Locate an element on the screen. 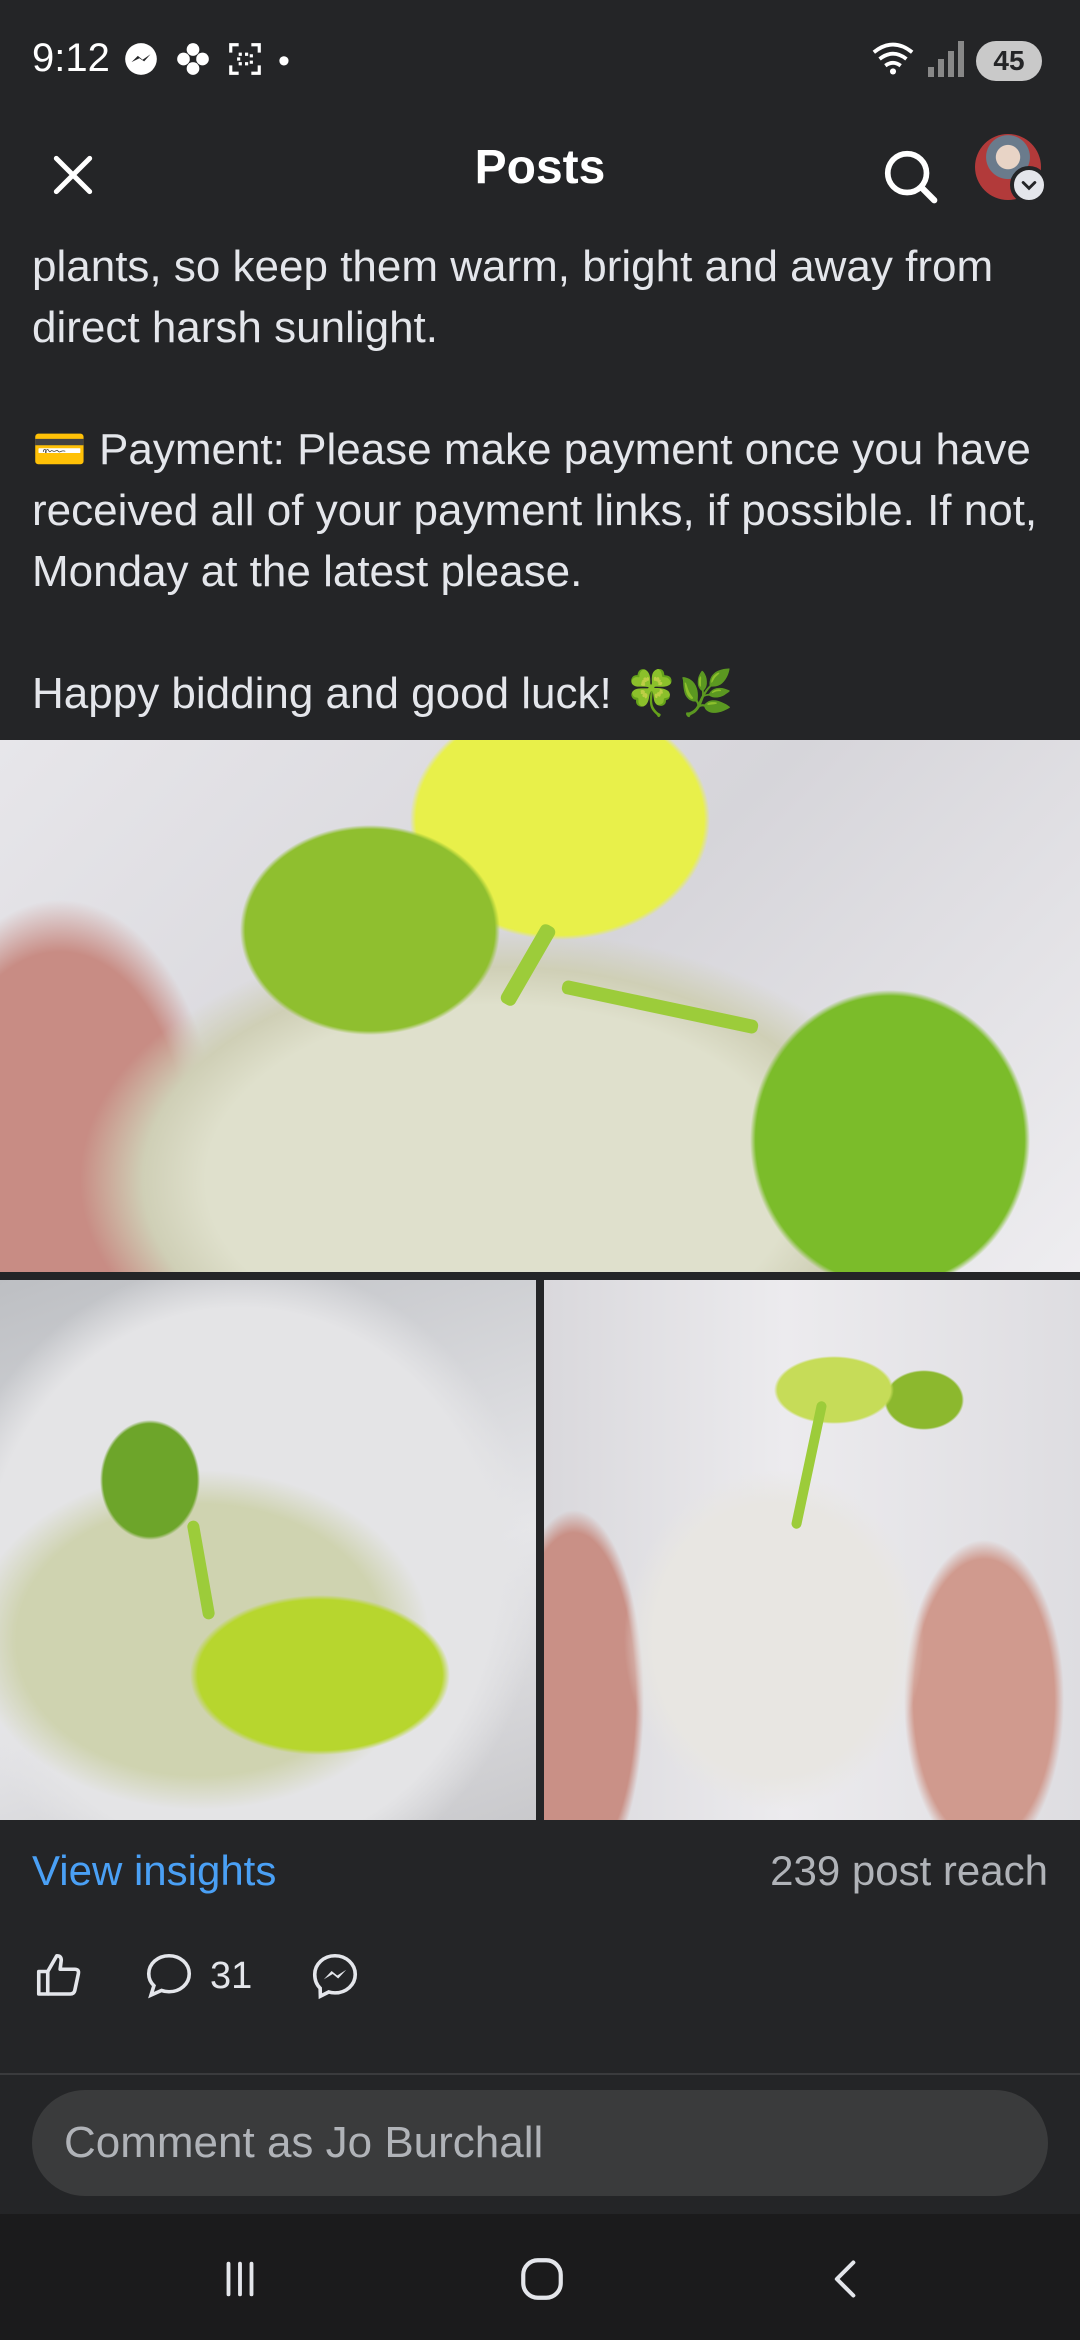 This screenshot has width=1080, height=2340. post-paragraph: Happy bidding and good luck! 🍀🌿 is located at coordinates (383, 693).